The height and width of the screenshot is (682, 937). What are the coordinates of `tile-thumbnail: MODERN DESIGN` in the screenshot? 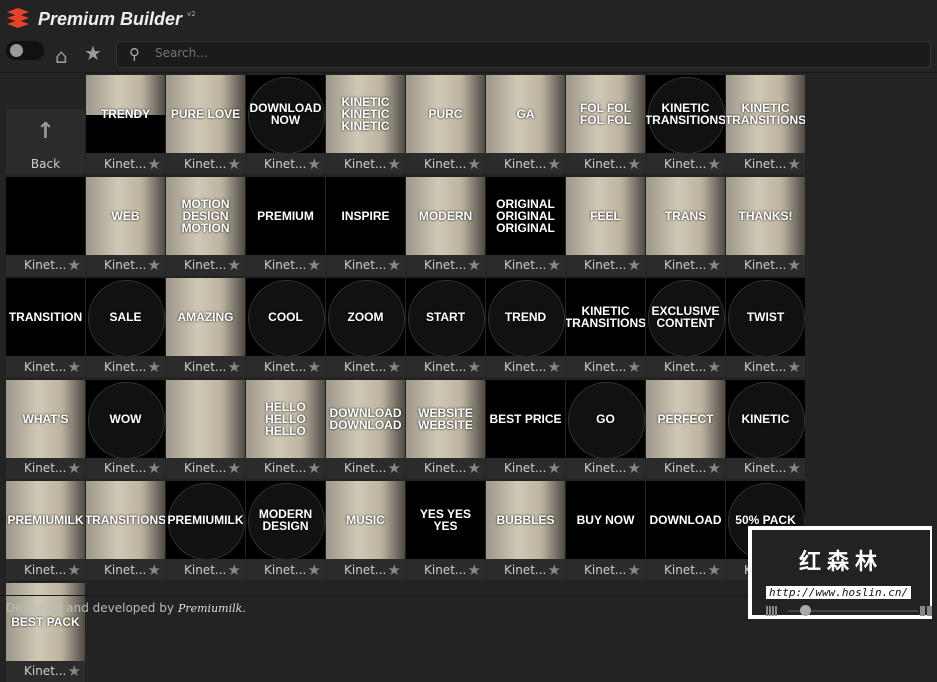 It's located at (285, 520).